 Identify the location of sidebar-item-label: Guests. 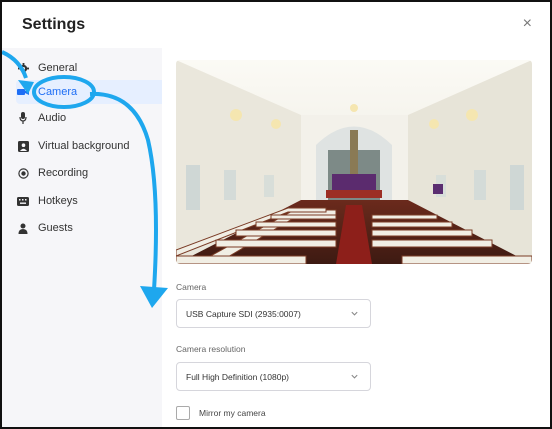
(55, 228).